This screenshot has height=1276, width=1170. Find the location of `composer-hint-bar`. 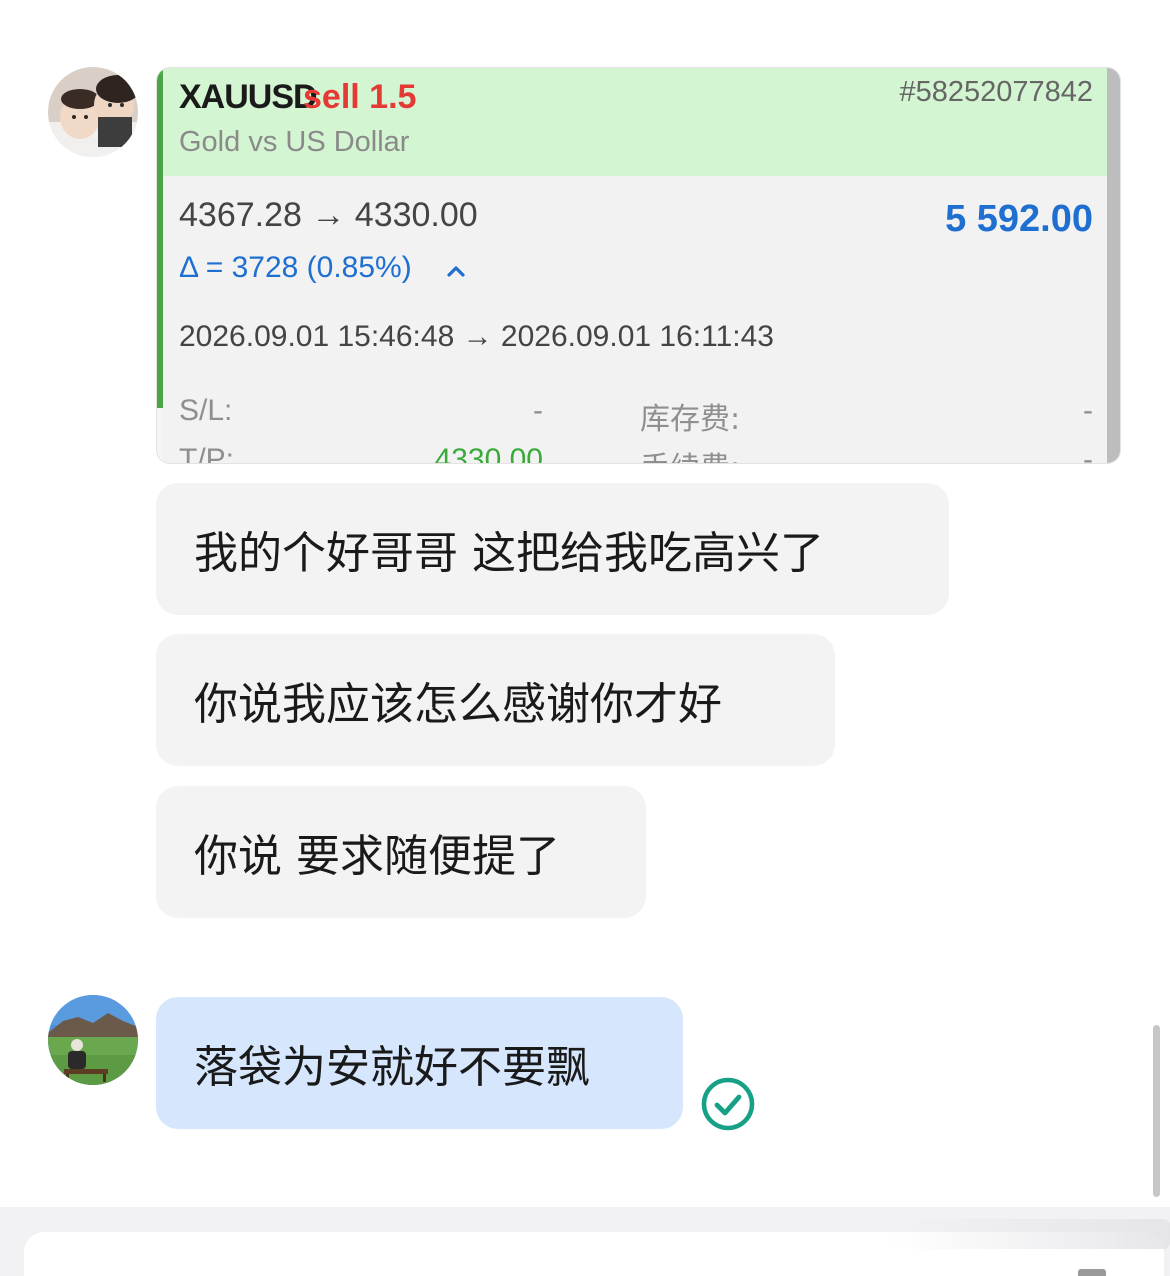

composer-hint-bar is located at coordinates (1030, 1234).